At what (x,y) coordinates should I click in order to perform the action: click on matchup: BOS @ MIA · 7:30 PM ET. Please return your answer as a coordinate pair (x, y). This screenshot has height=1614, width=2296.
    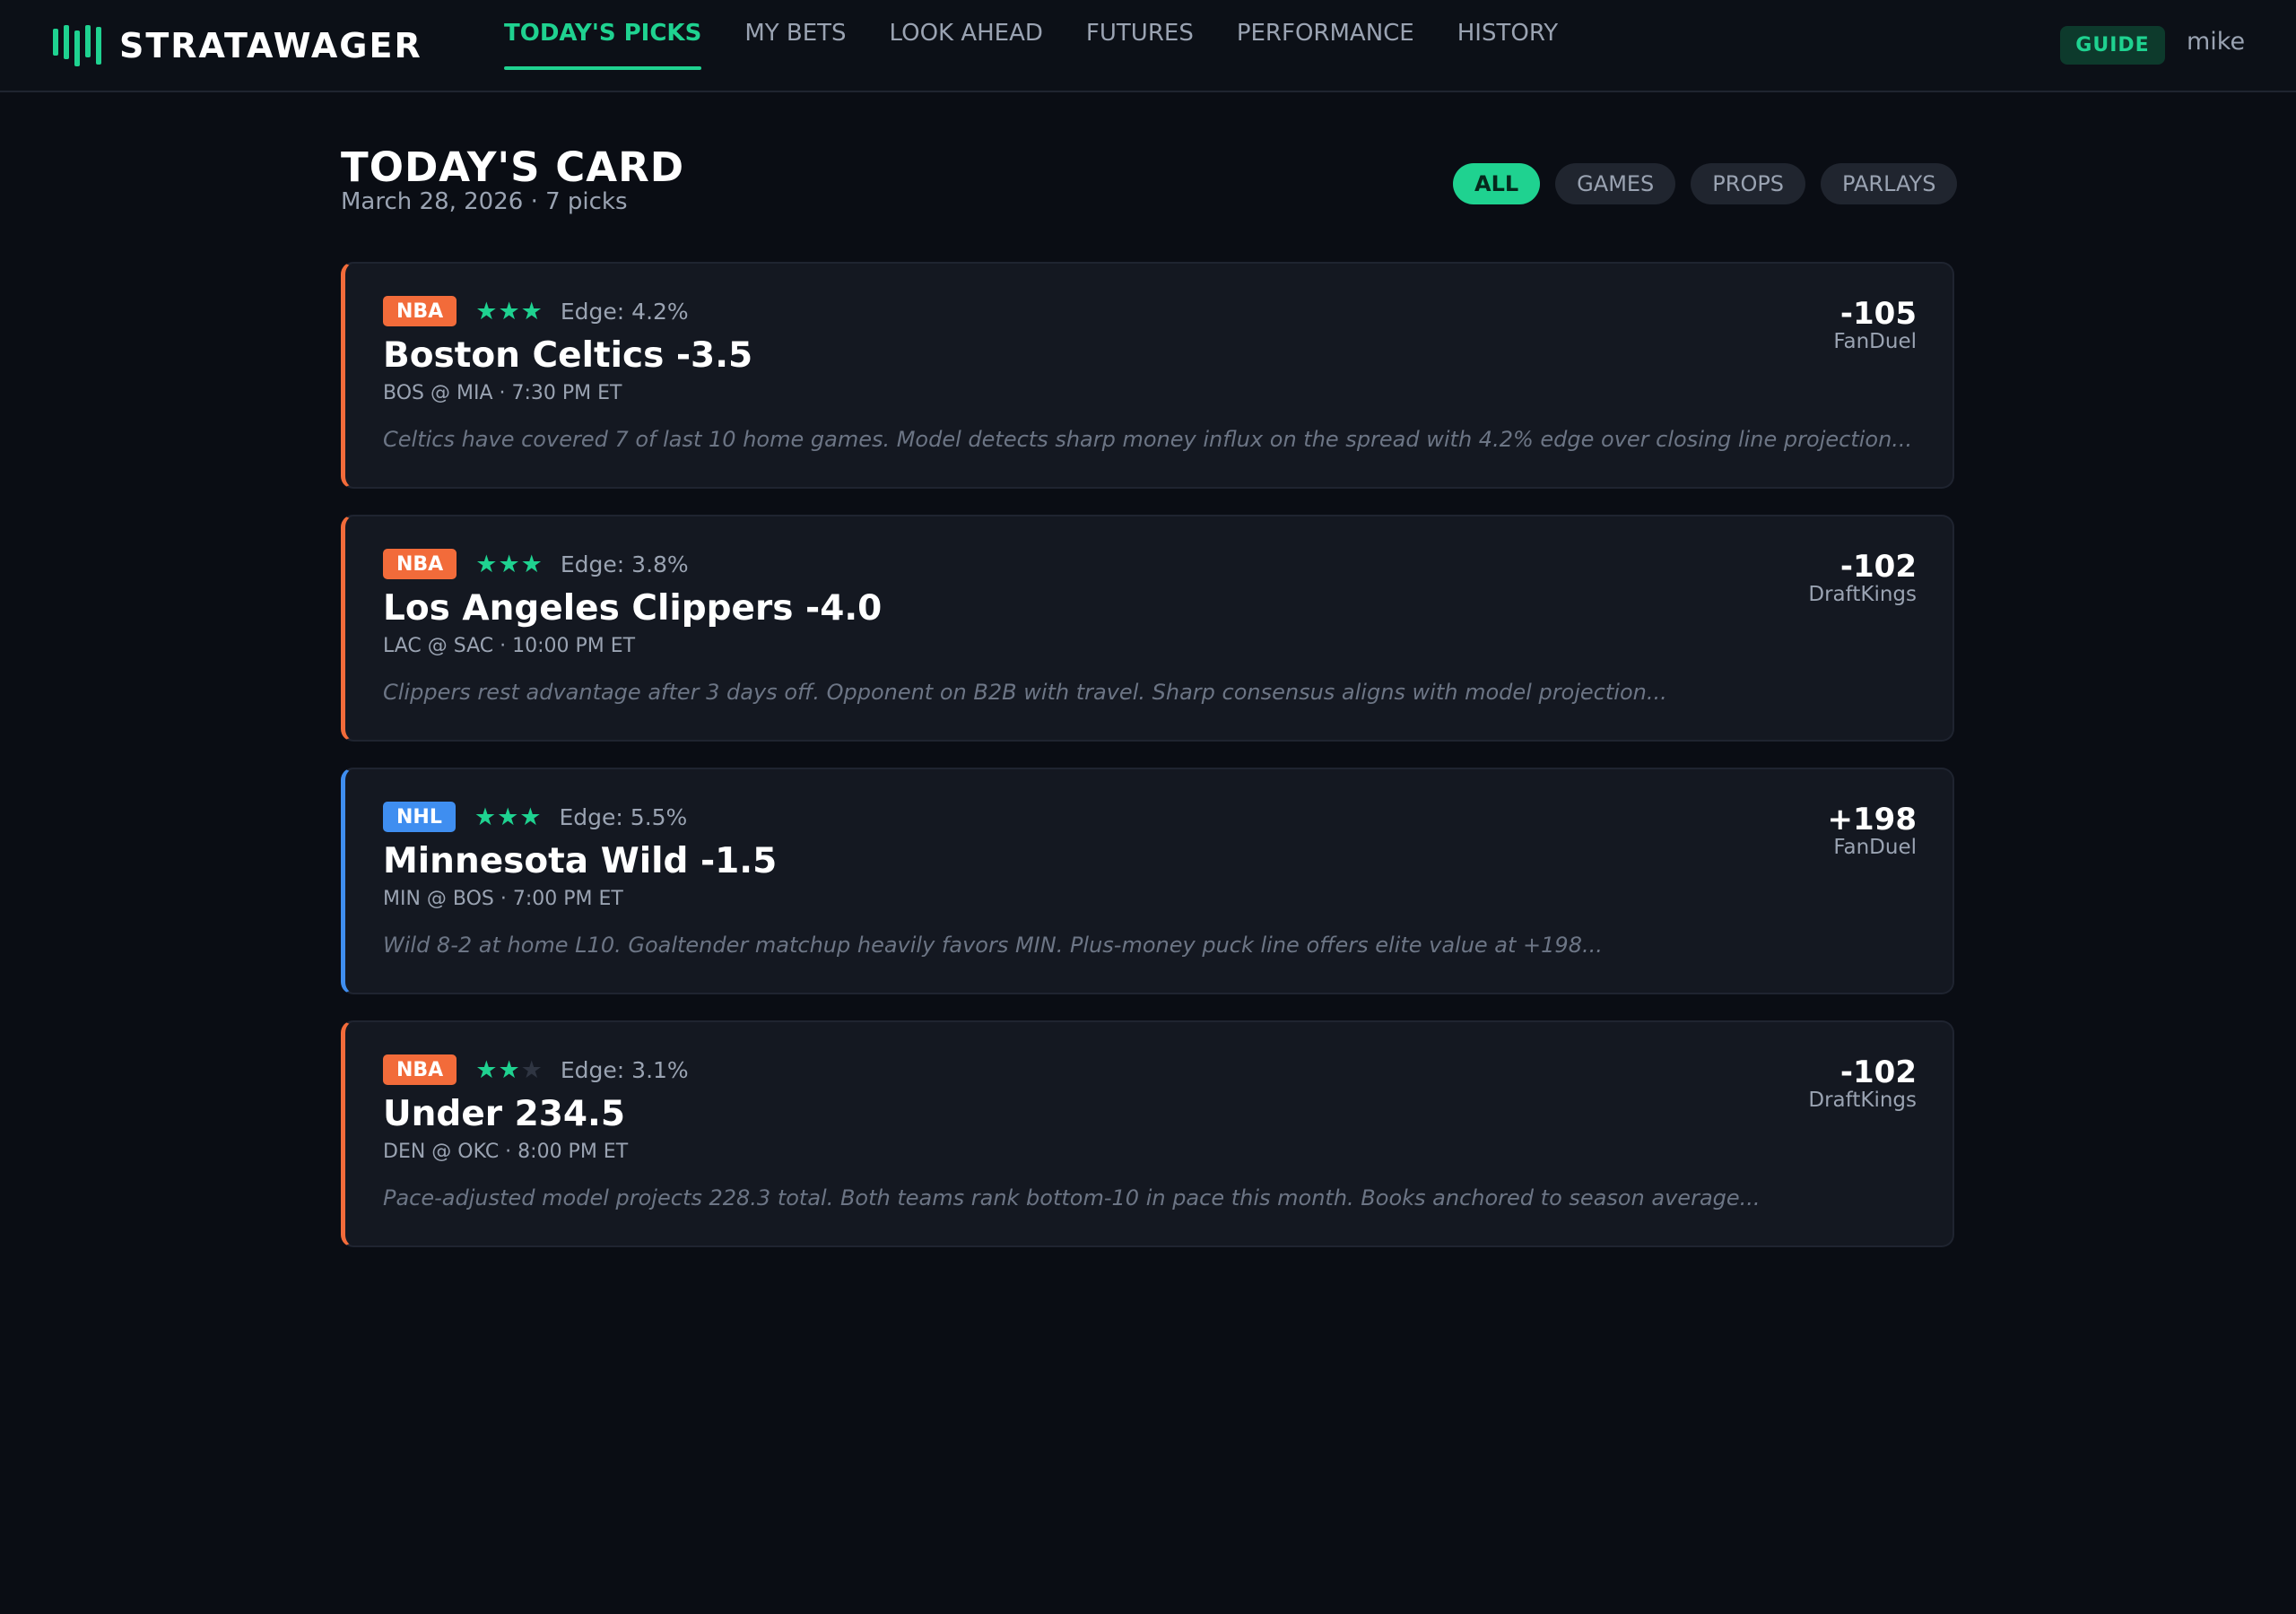
    Looking at the image, I should click on (502, 393).